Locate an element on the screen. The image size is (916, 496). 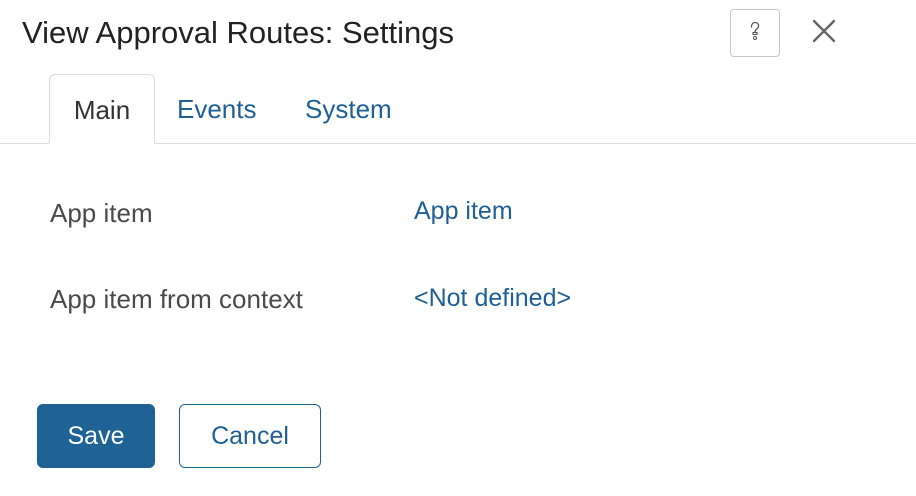
cancel-button: Cancel is located at coordinates (250, 436).